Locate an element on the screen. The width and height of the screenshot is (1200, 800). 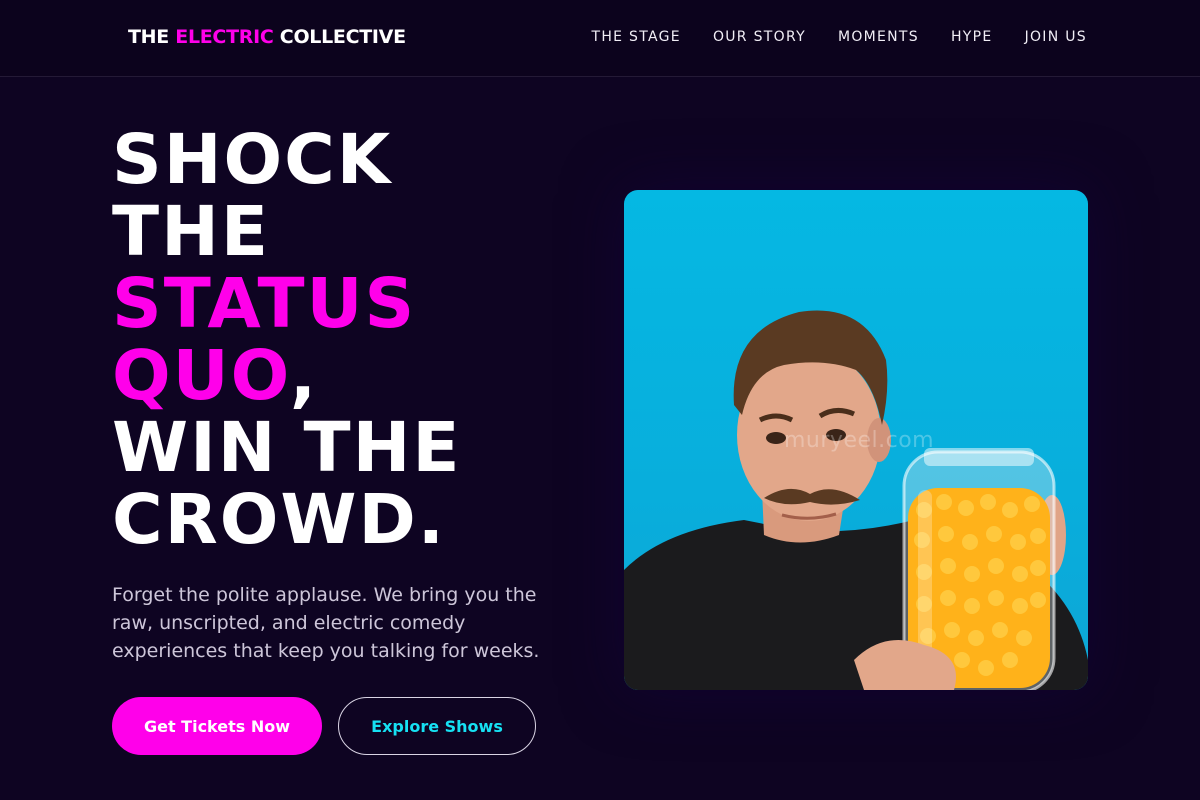
nav-link-our-story: OUR STORY is located at coordinates (759, 37).